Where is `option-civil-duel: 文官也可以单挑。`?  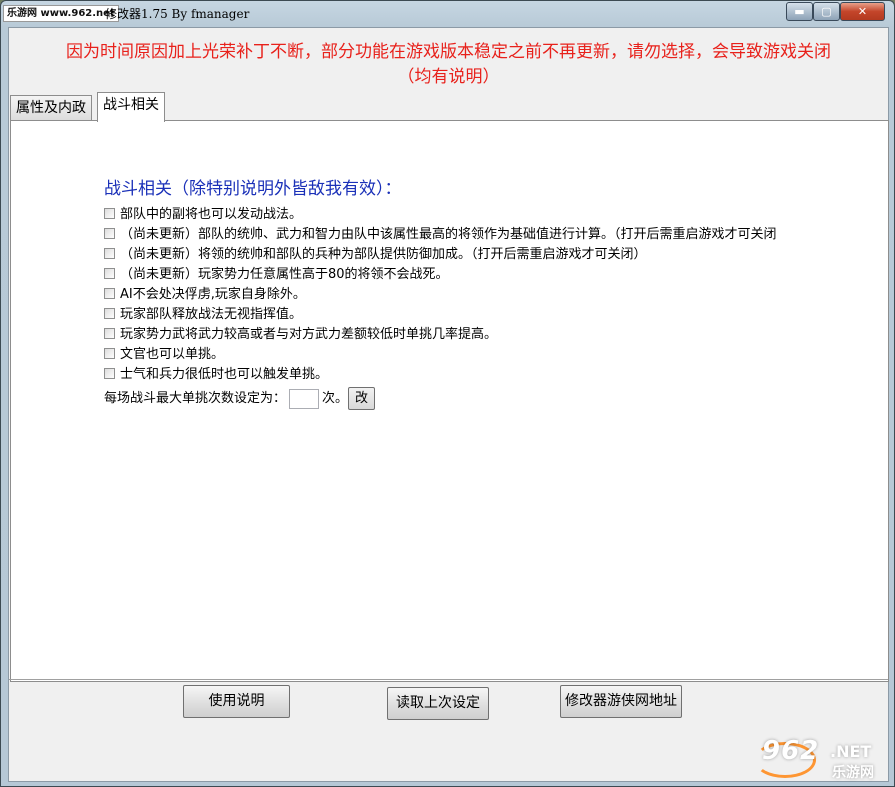
option-civil-duel: 文官也可以单挑。 is located at coordinates (164, 354).